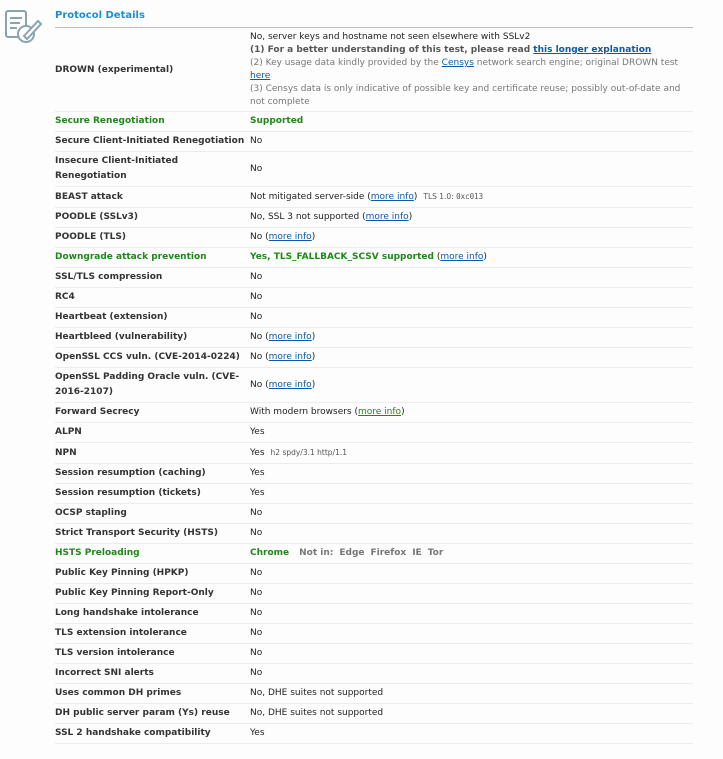  What do you see at coordinates (471, 217) in the screenshot?
I see `row-value: No, SSL 3 not supported (more info)` at bounding box center [471, 217].